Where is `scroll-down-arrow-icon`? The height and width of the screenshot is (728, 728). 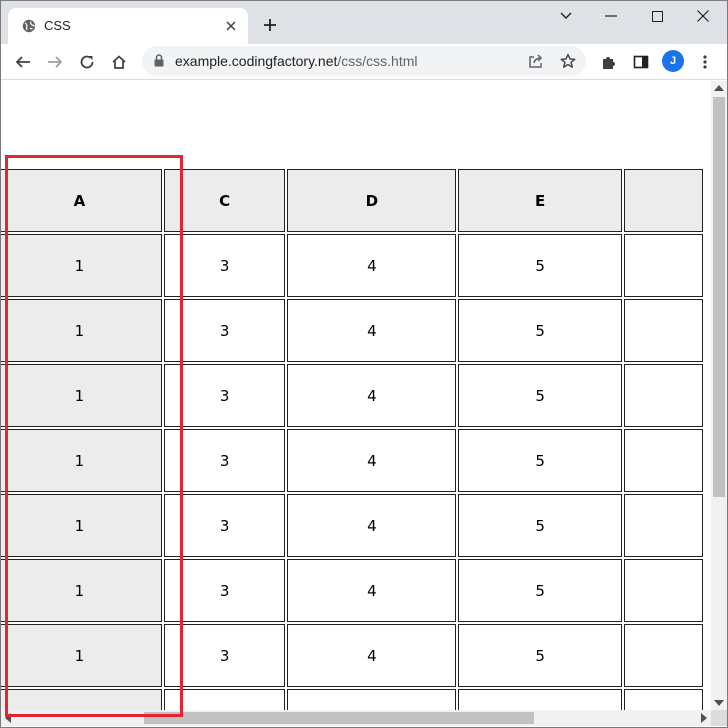
scroll-down-arrow-icon is located at coordinates (719, 703).